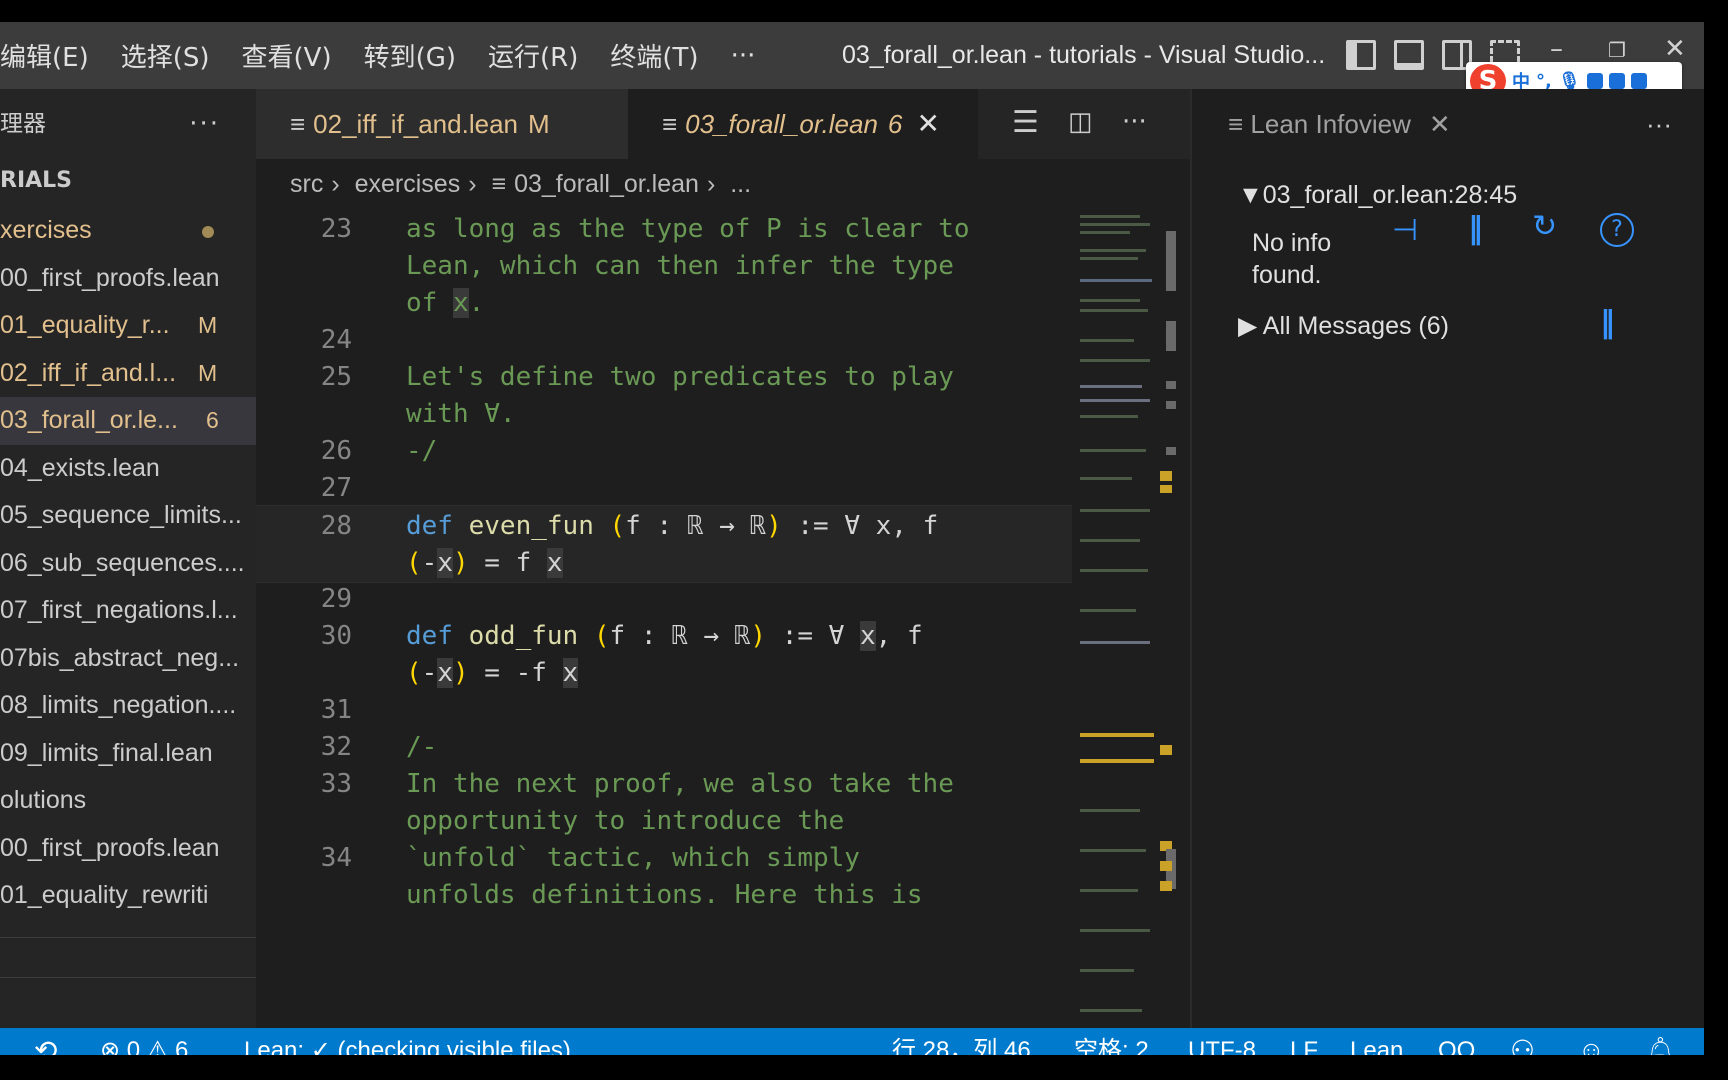  I want to click on code-token: -, so click(429, 563).